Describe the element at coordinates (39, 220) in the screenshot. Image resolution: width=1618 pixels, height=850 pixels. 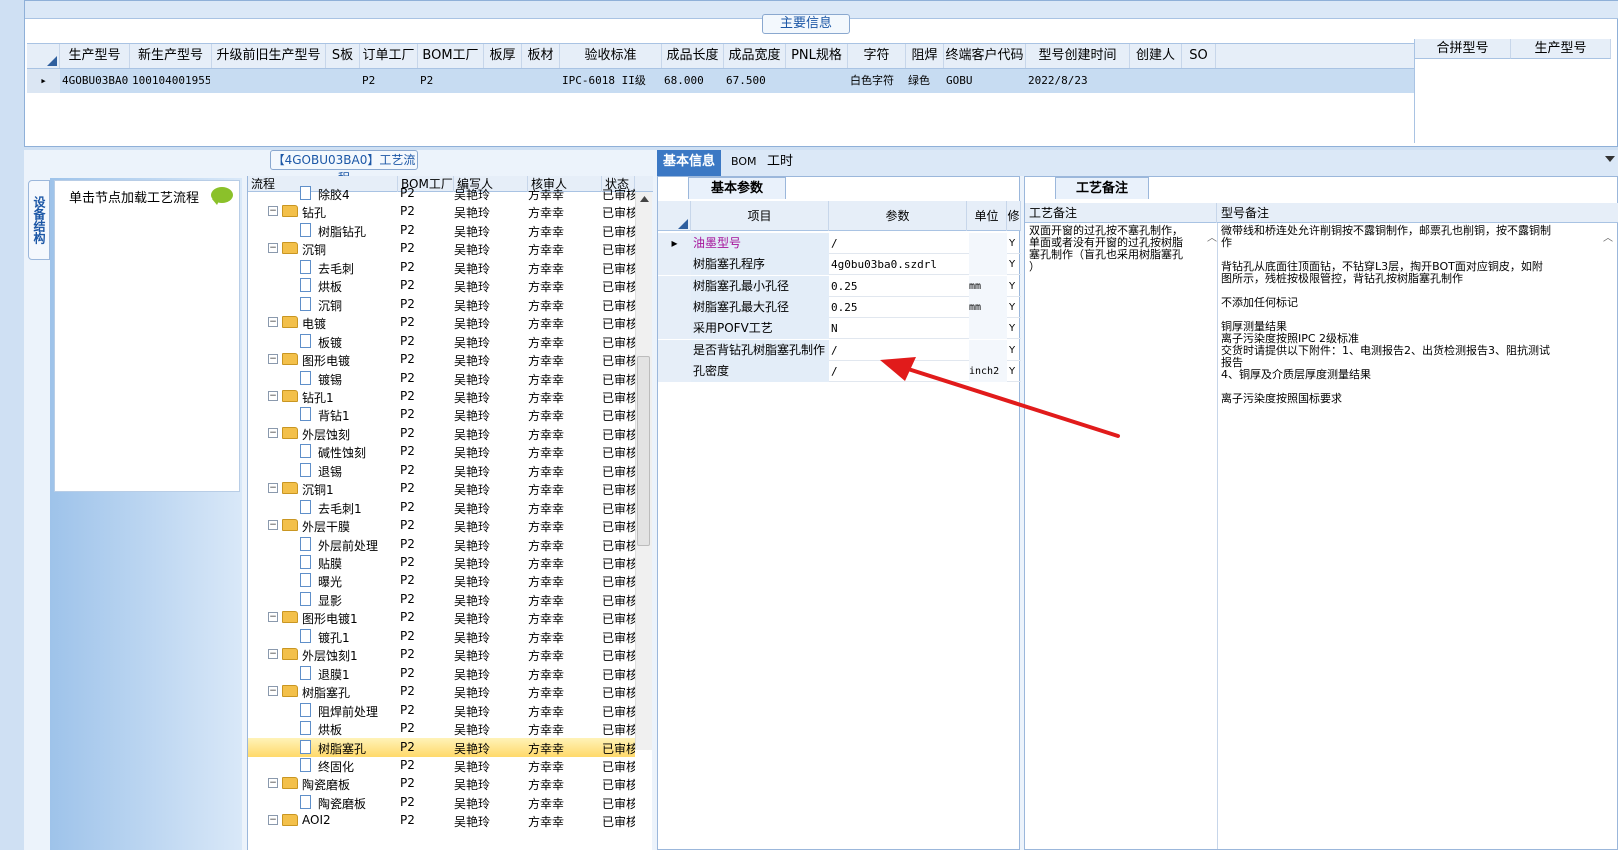
I see `side-tab-equipment-structure: 设备结构` at that location.